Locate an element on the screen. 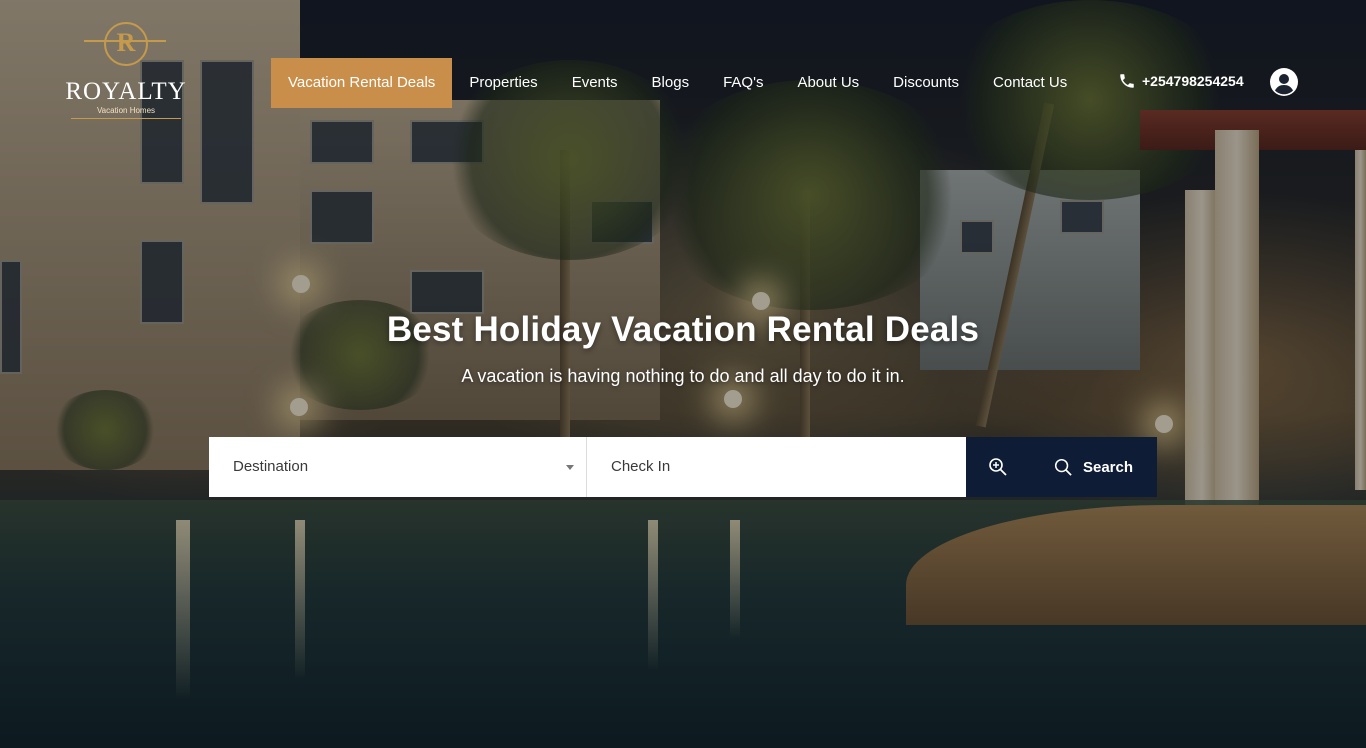 This screenshot has height=748, width=1366. nav-item-events: Events is located at coordinates (595, 83).